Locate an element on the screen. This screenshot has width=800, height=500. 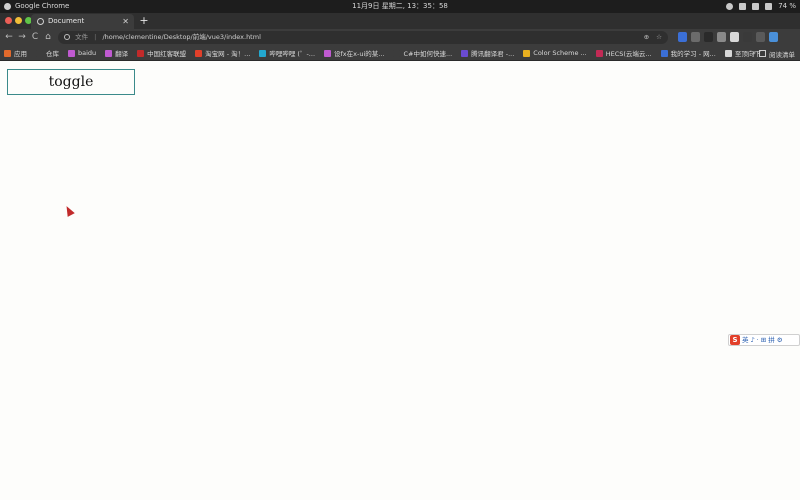
extensions-row is located at coordinates (728, 37).